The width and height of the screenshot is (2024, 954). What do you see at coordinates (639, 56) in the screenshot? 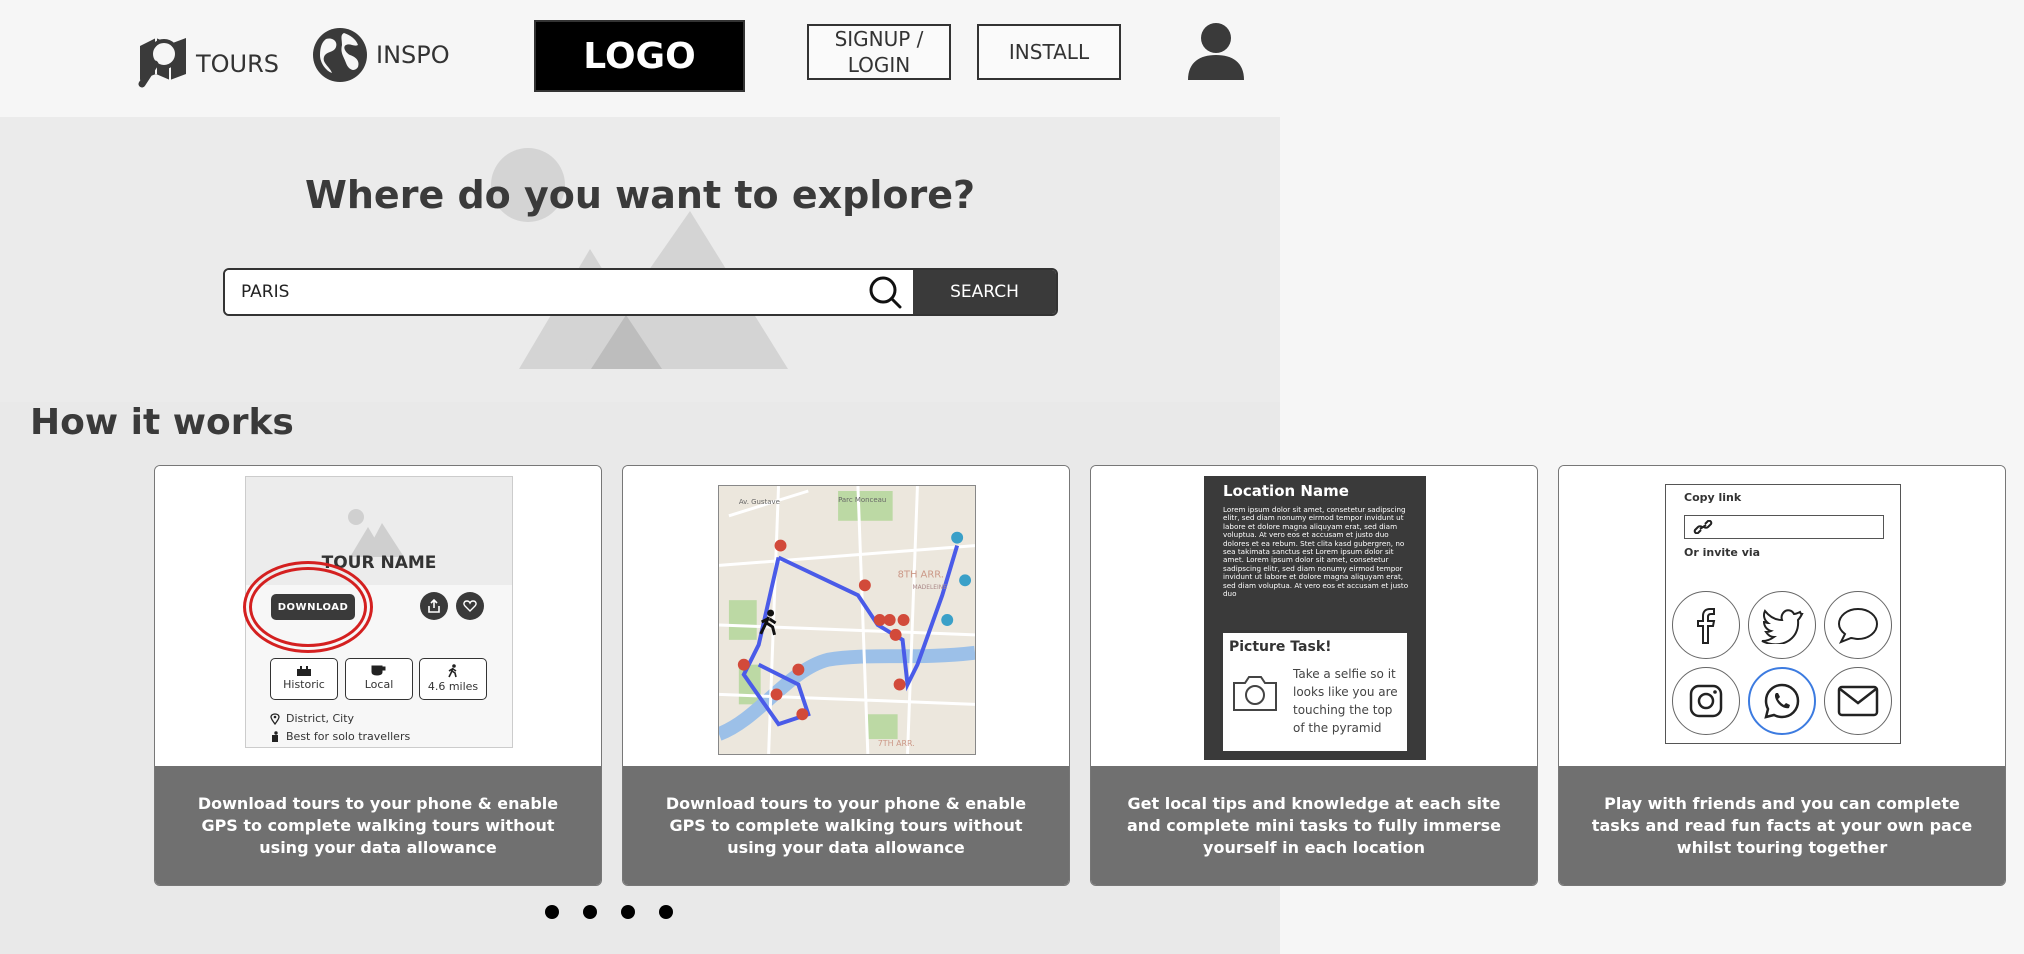
I see `logo: LOGO` at bounding box center [639, 56].